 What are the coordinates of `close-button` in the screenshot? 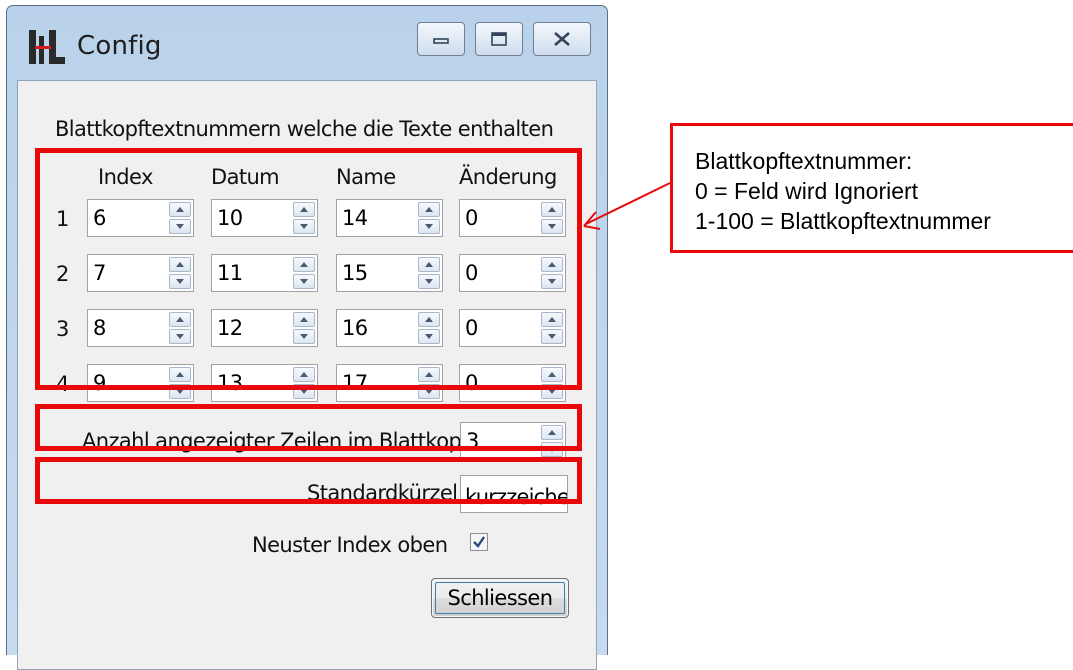 It's located at (562, 39).